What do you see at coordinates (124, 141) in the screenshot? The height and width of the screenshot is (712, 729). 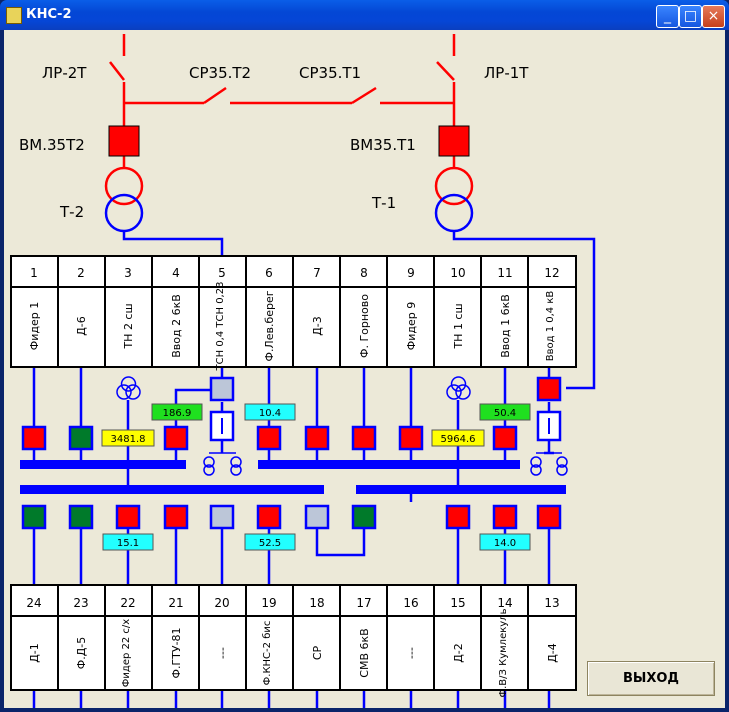 I see `breaker-vm35t2` at bounding box center [124, 141].